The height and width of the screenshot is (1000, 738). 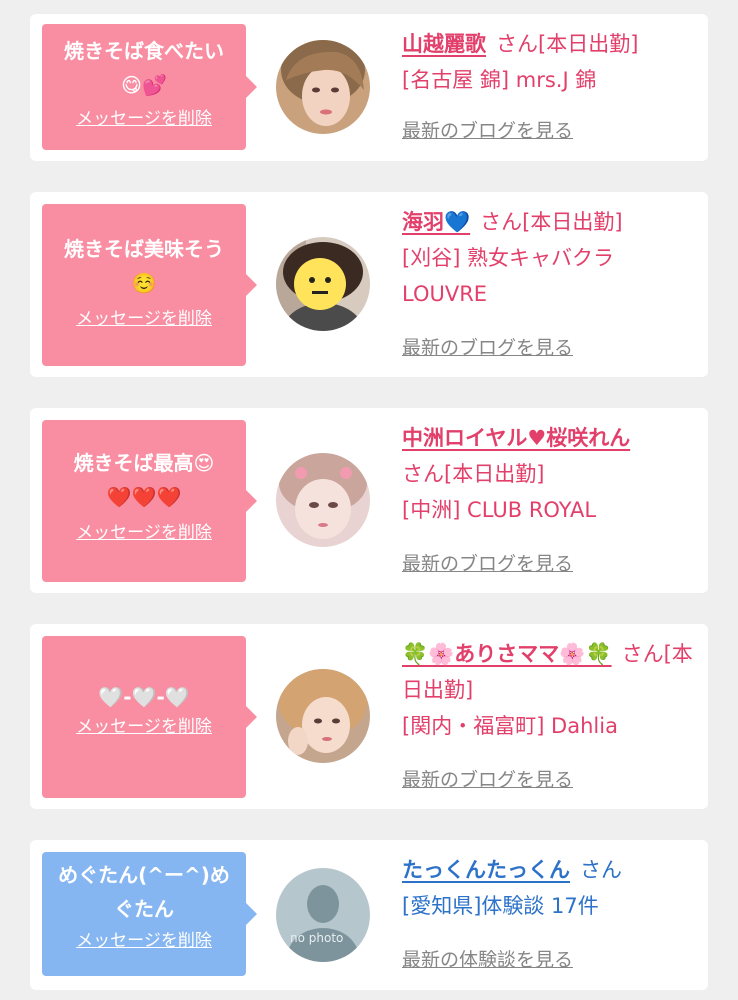 I want to click on user-san: さん, so click(x=601, y=870).